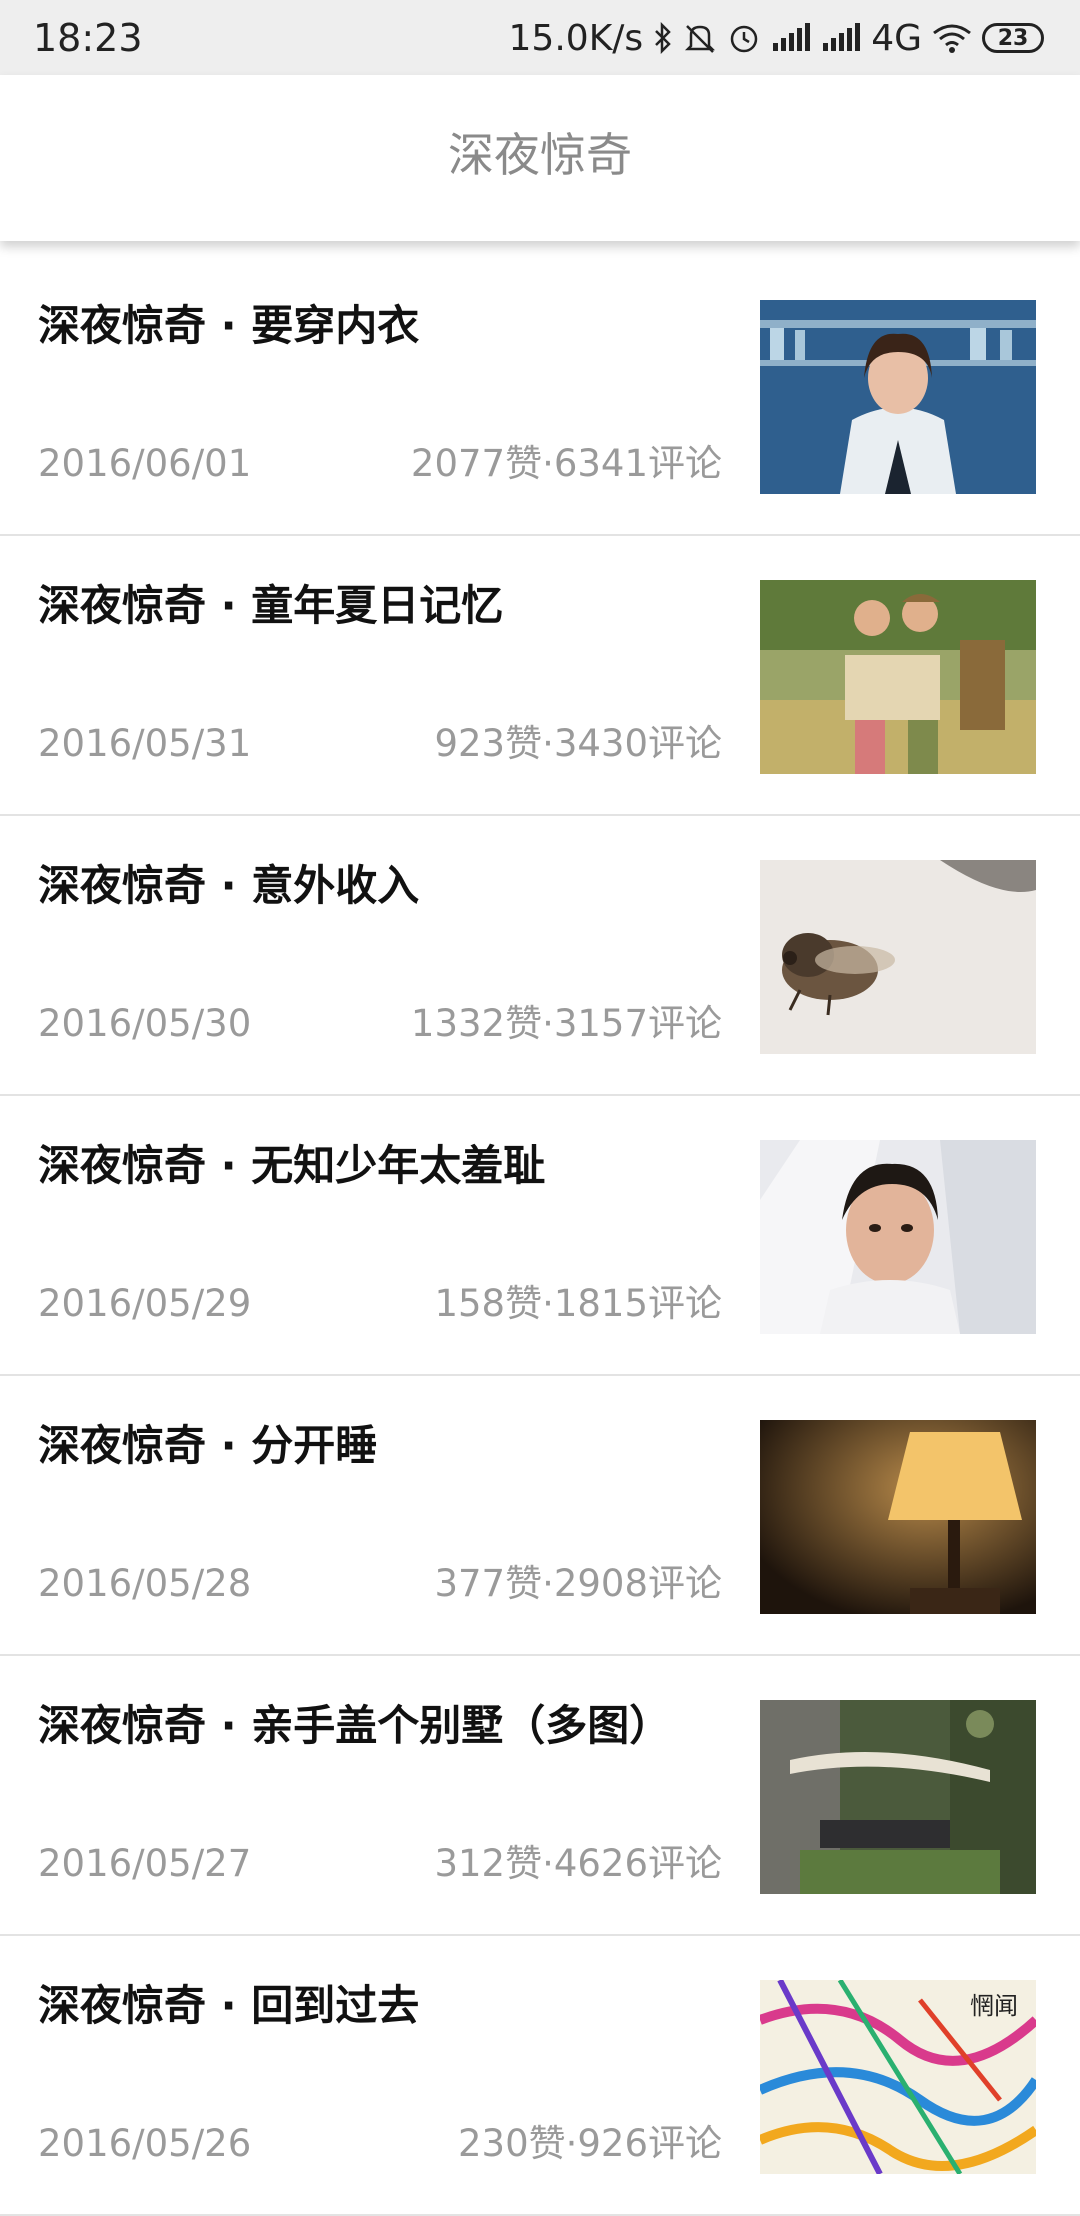  I want to click on page-title: 深夜惊奇, so click(540, 155).